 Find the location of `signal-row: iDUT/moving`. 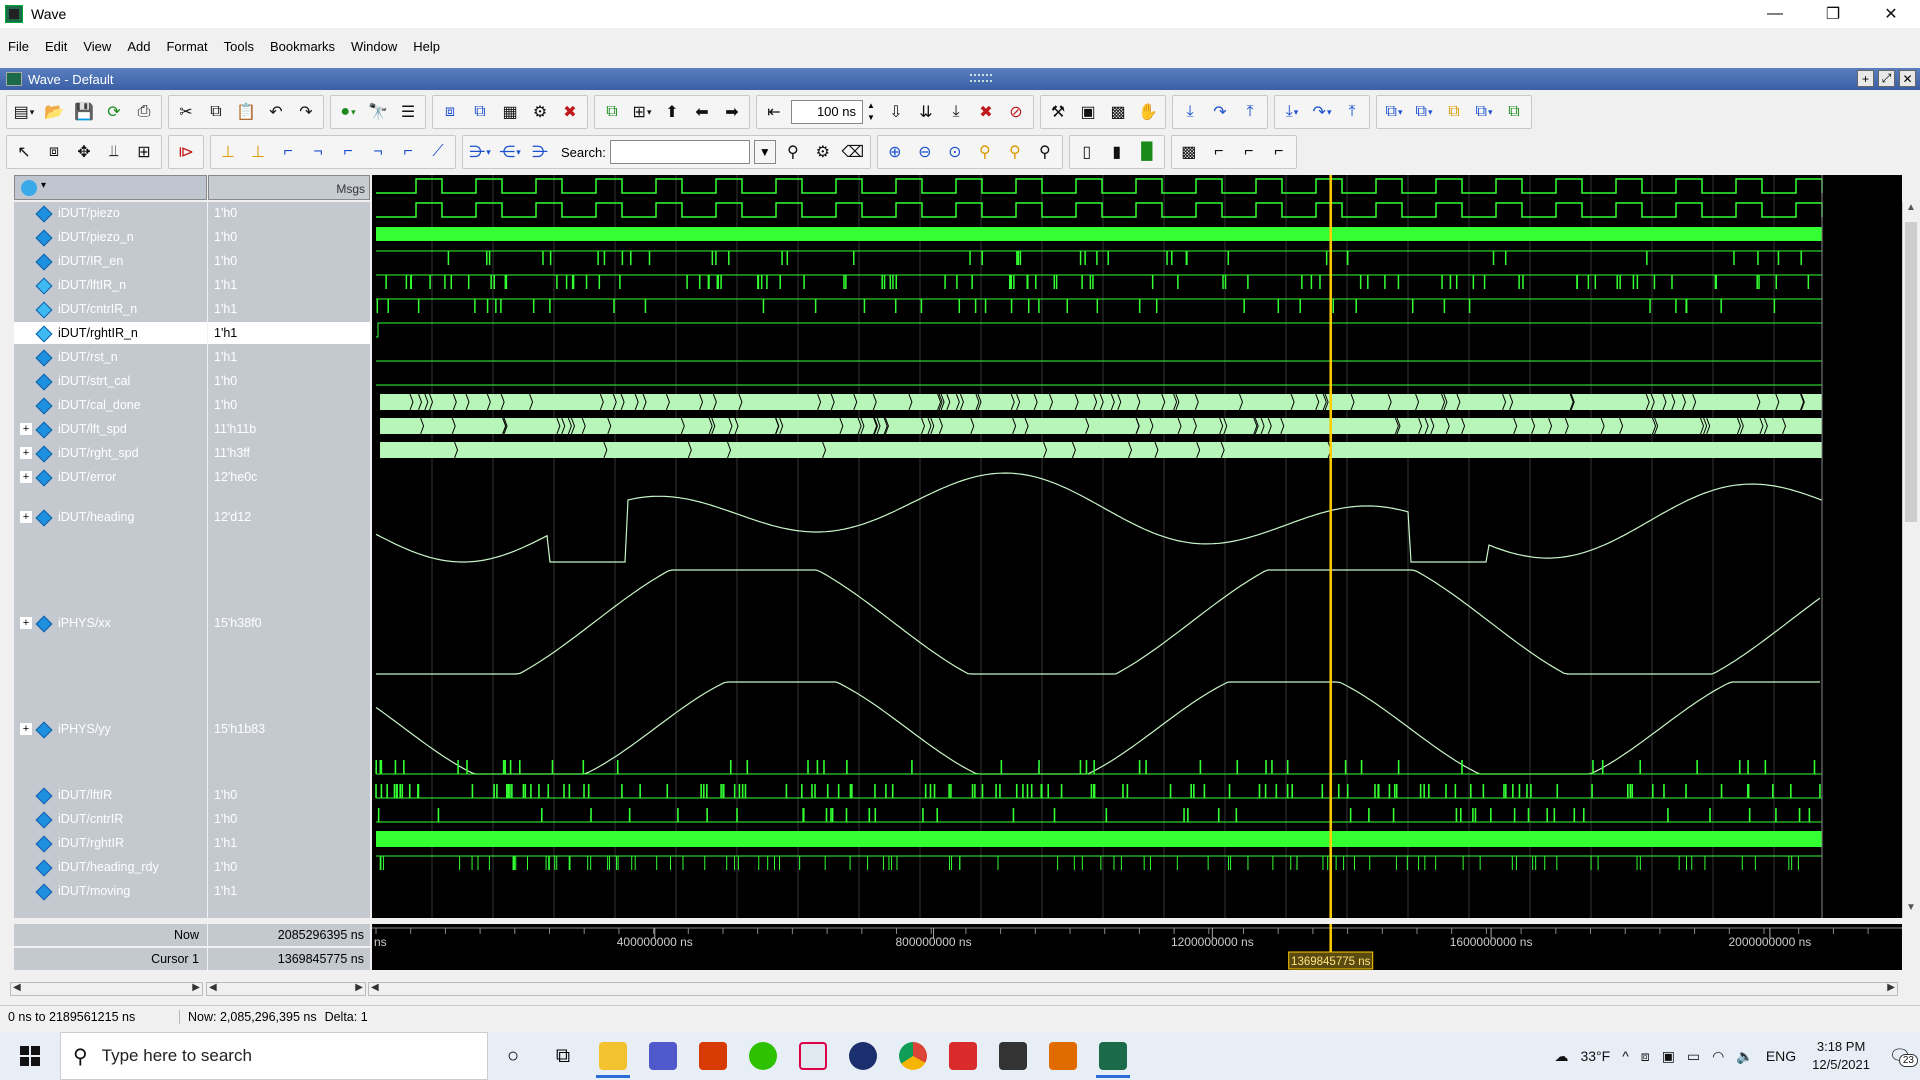

signal-row: iDUT/moving is located at coordinates (110, 891).